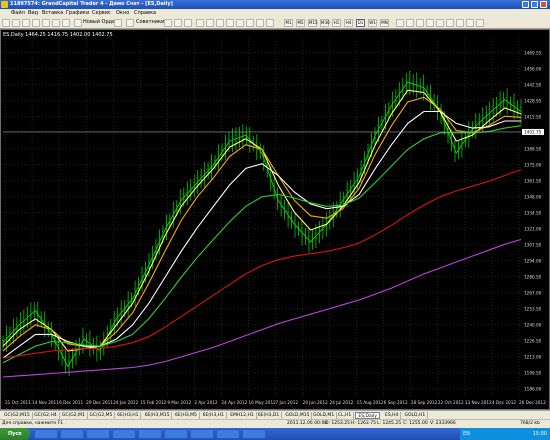 The image size is (550, 440). Describe the element at coordinates (46, 415) in the screenshot. I see `chart-tab: GC(G2,H4` at that location.